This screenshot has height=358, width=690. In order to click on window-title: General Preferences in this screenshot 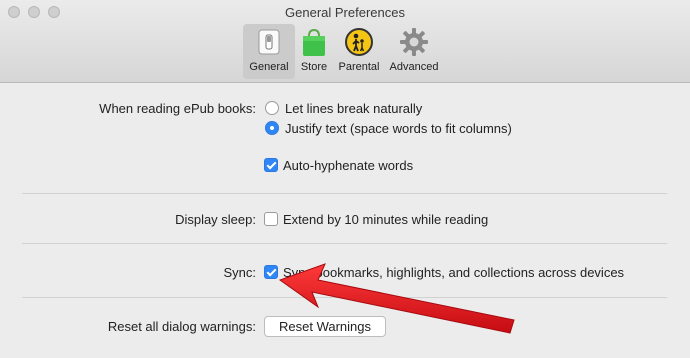, I will do `click(345, 12)`.